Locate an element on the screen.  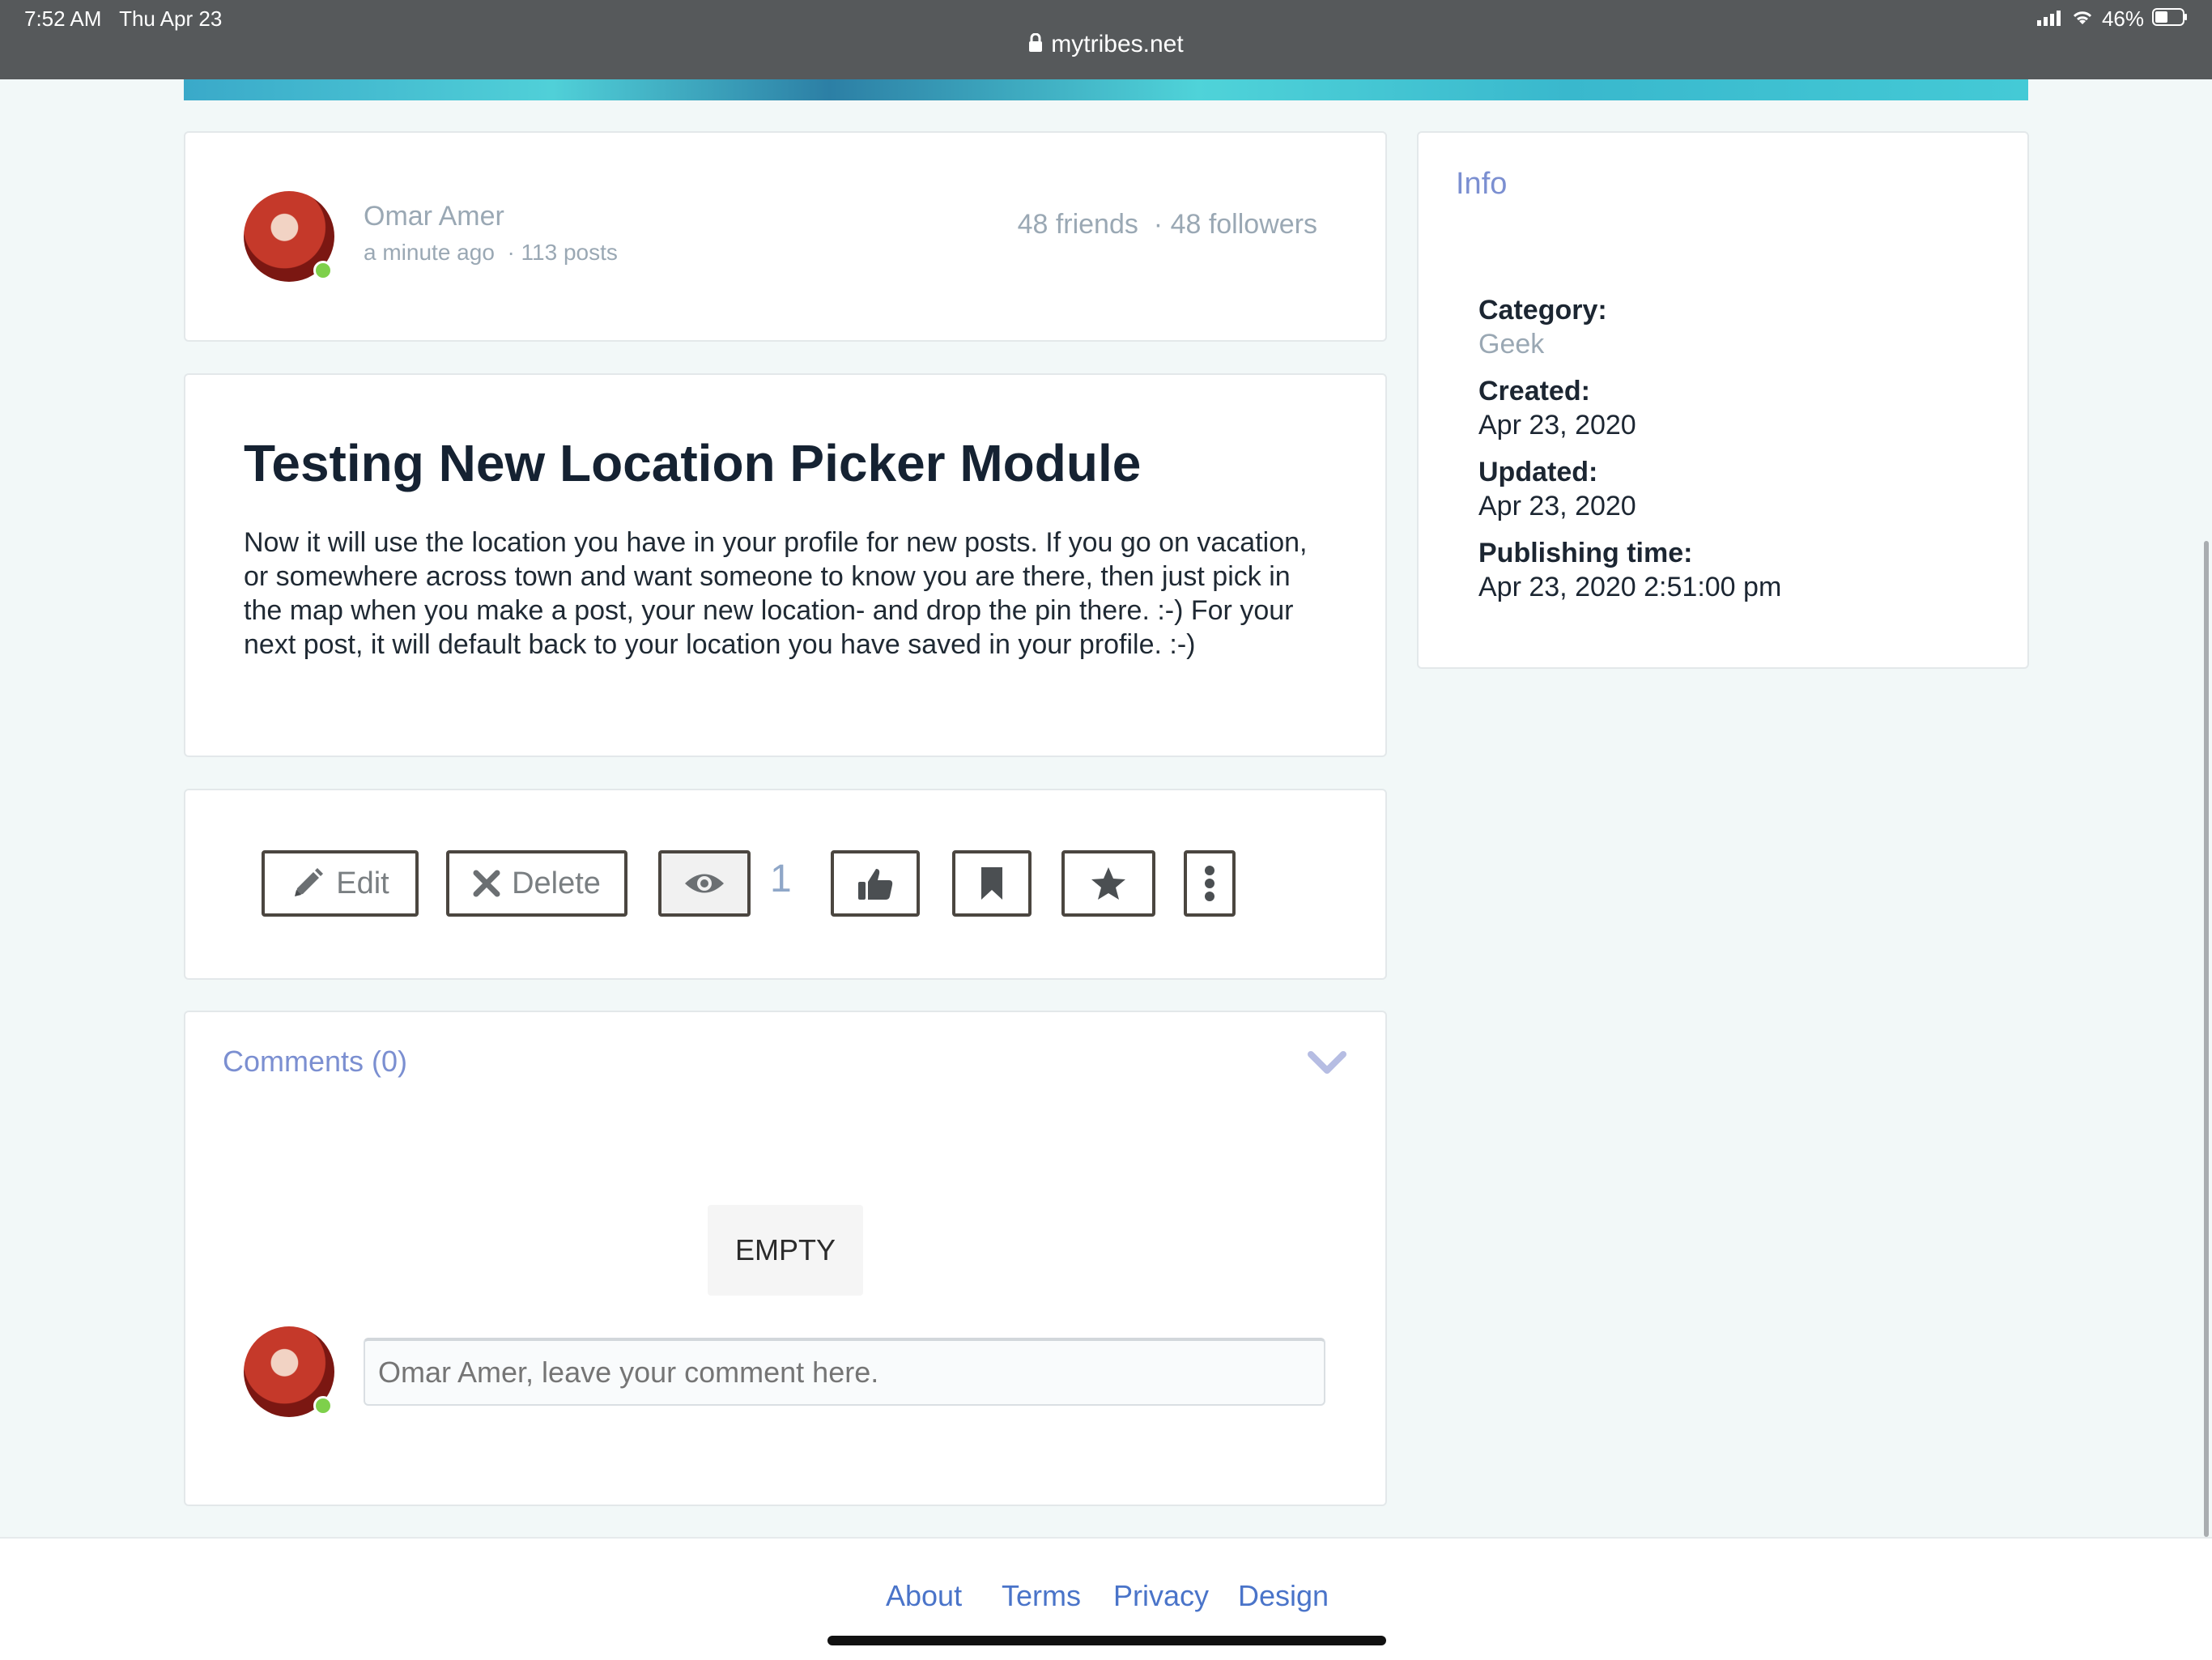
chevron-down-icon is located at coordinates (1327, 1065).